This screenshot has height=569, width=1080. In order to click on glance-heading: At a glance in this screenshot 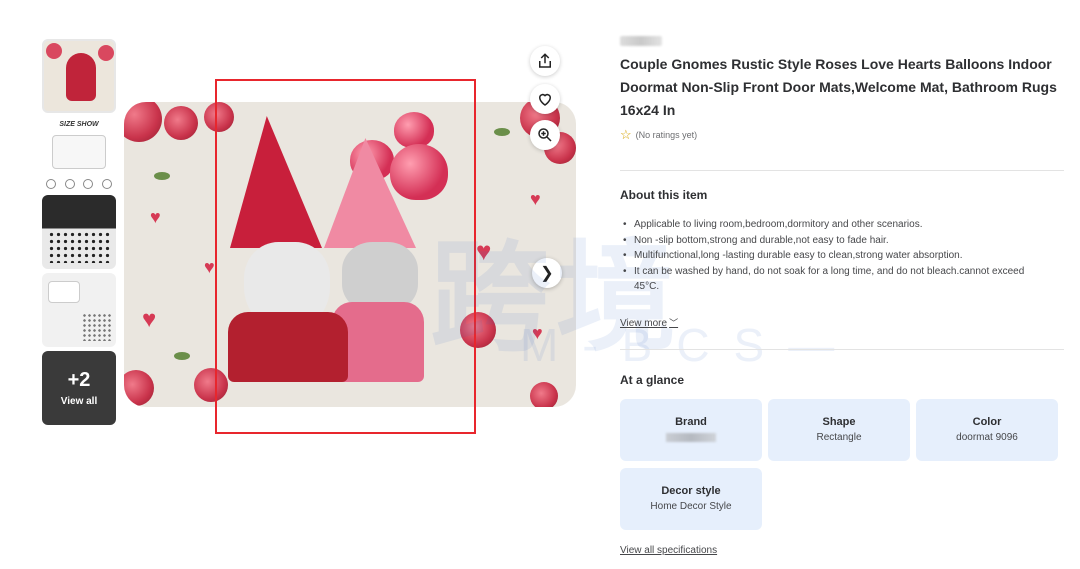, I will do `click(652, 380)`.